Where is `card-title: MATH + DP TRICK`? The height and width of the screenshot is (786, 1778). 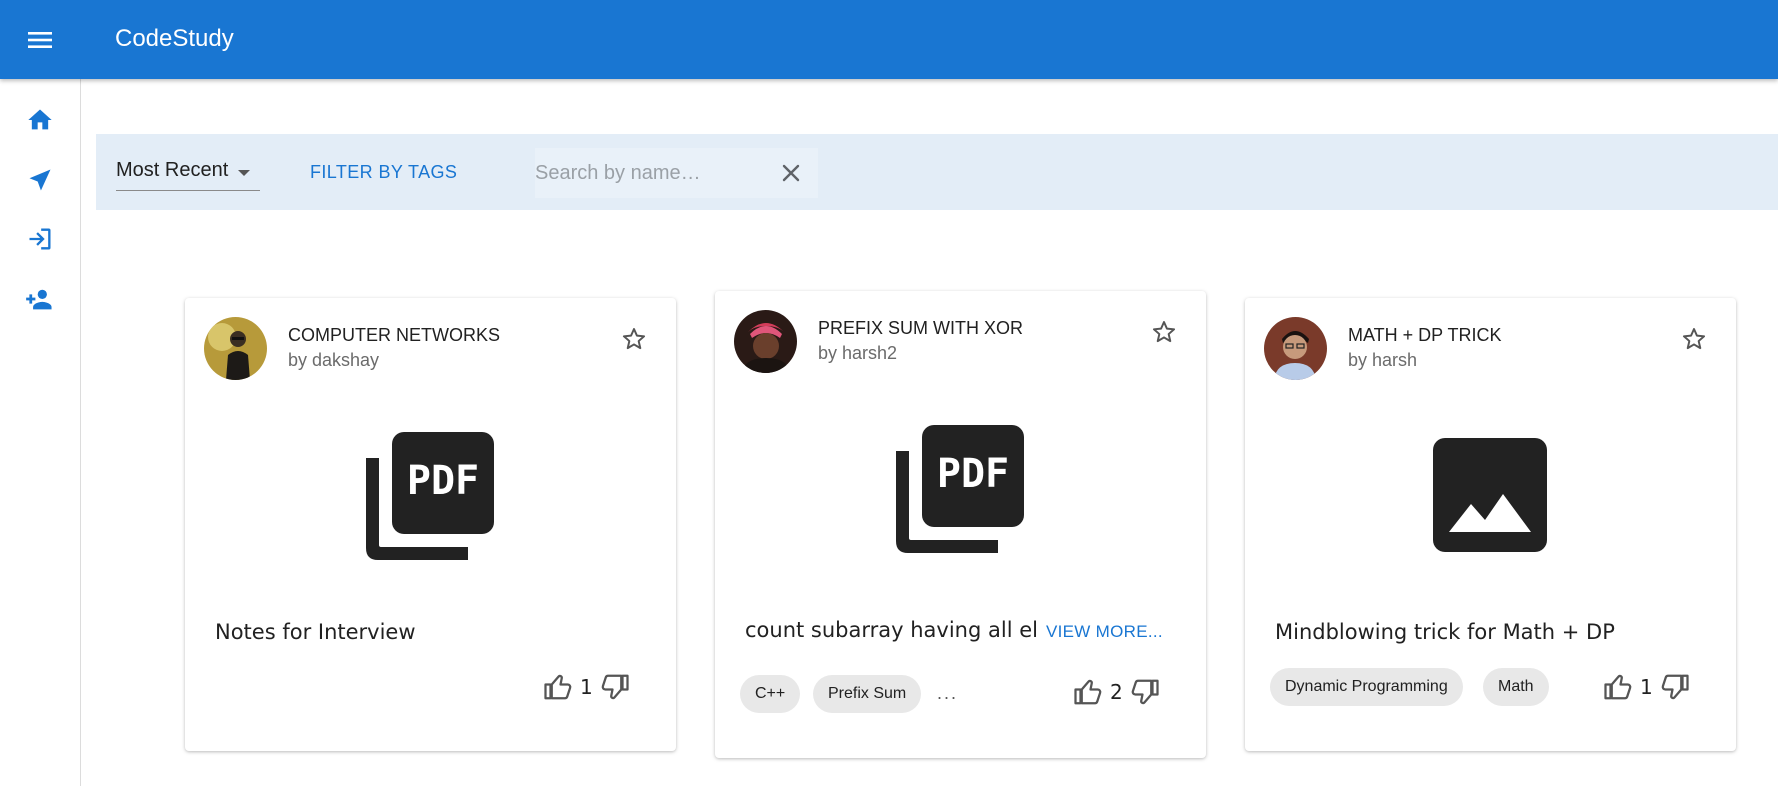
card-title: MATH + DP TRICK is located at coordinates (1425, 335).